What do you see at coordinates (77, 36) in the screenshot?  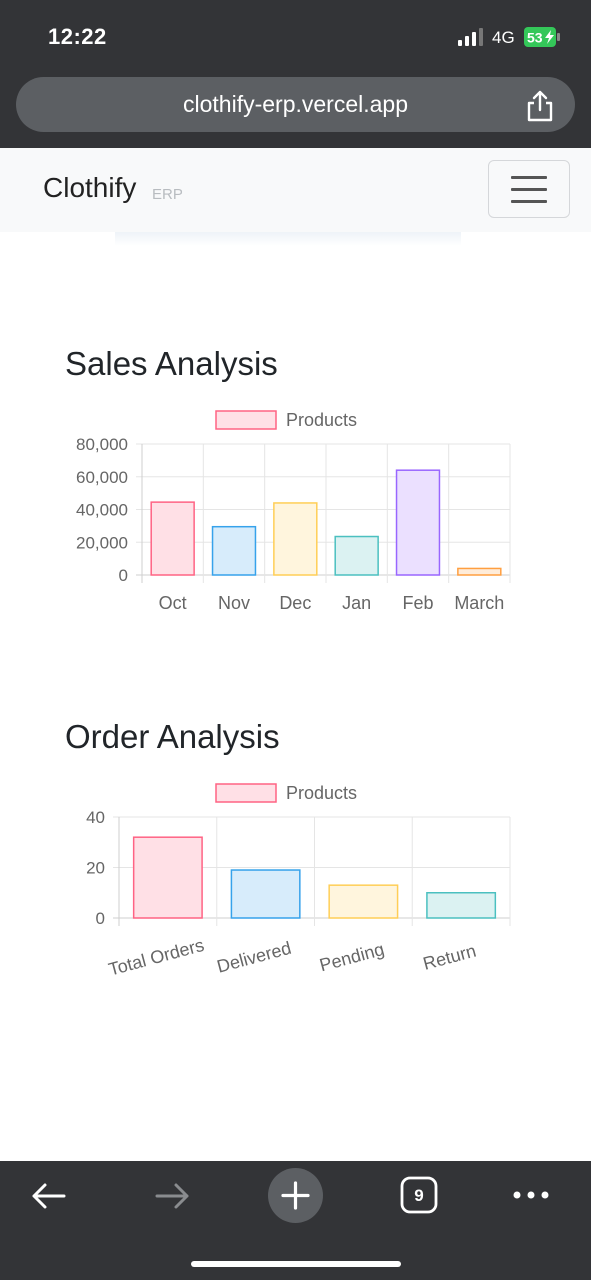 I see `status-time: 12:22` at bounding box center [77, 36].